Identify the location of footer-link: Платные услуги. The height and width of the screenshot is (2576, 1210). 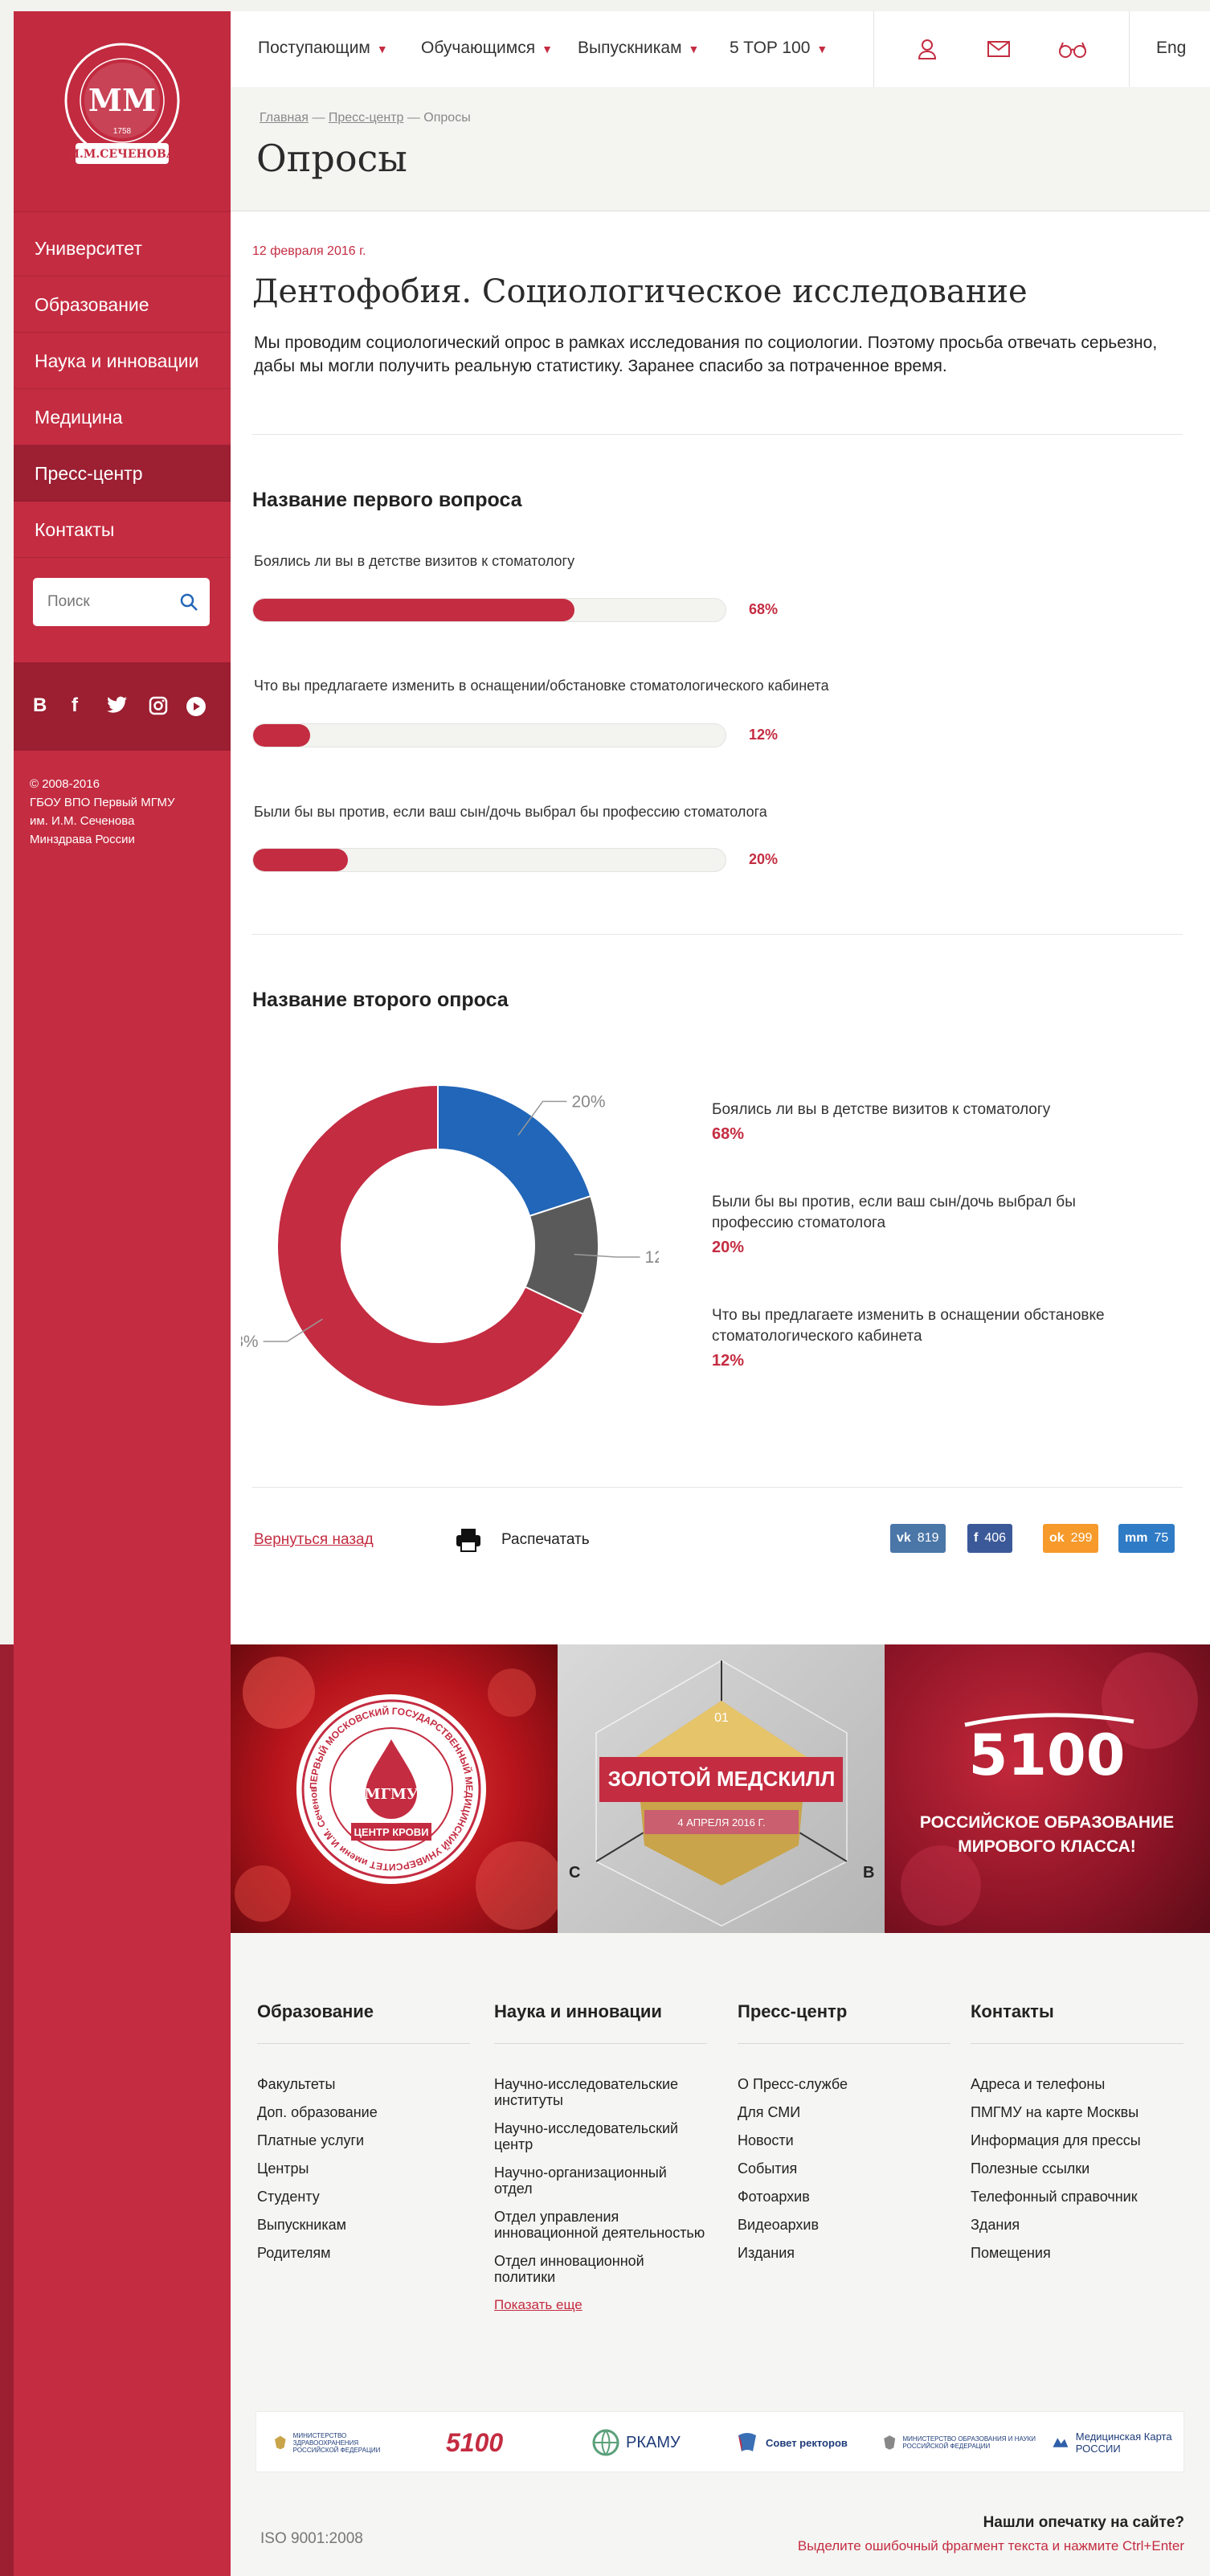
(363, 2140).